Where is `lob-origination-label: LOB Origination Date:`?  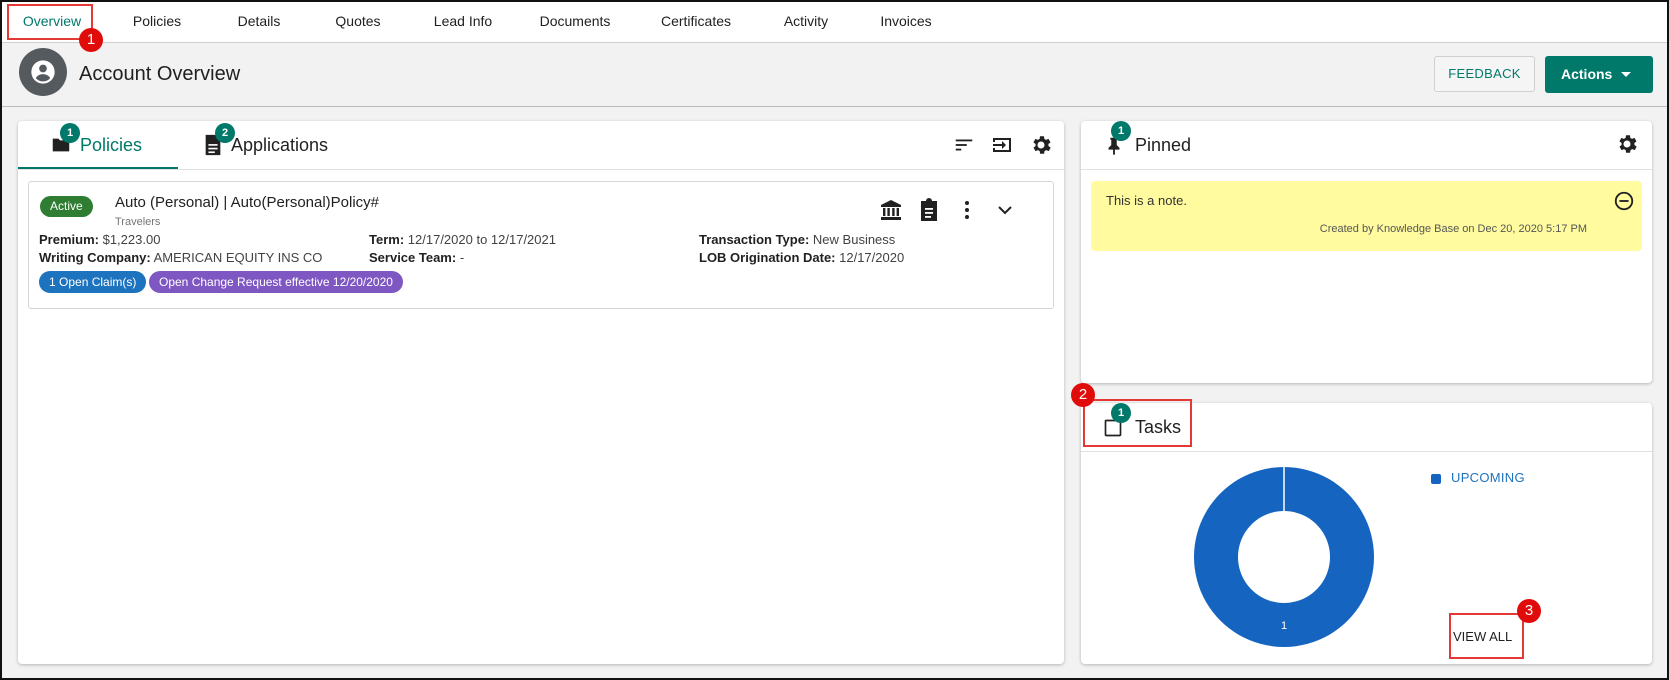 lob-origination-label: LOB Origination Date: is located at coordinates (767, 257).